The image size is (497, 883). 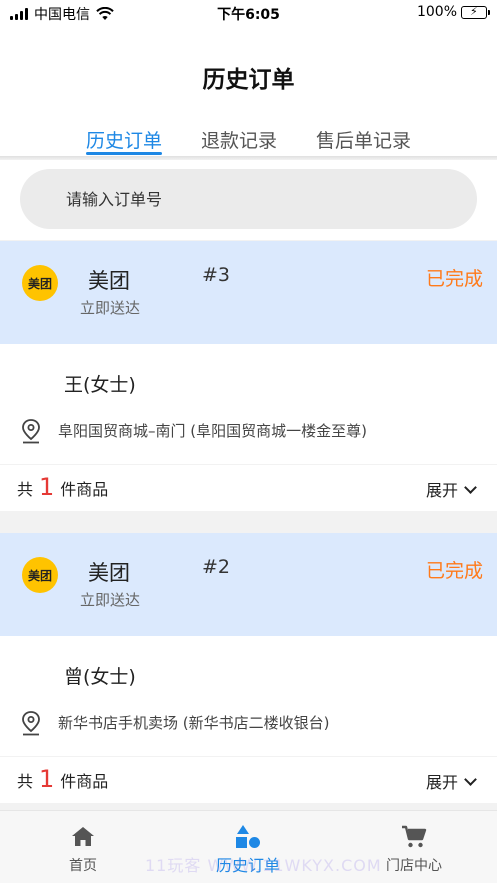 What do you see at coordinates (248, 13) in the screenshot?
I see `status-bar: 中国电信 下午6:05 100% ⚡` at bounding box center [248, 13].